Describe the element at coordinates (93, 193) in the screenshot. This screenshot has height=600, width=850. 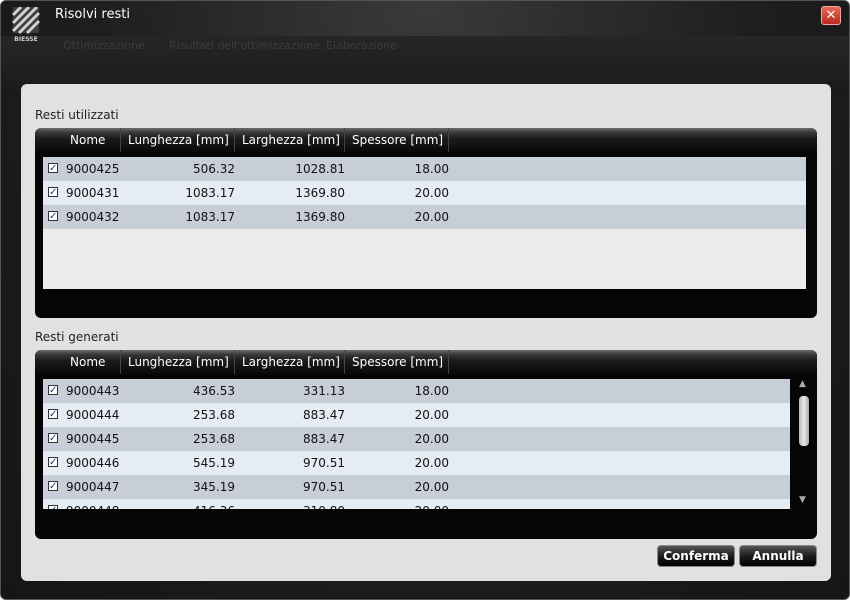
I see `cell-nome: 9000431` at that location.